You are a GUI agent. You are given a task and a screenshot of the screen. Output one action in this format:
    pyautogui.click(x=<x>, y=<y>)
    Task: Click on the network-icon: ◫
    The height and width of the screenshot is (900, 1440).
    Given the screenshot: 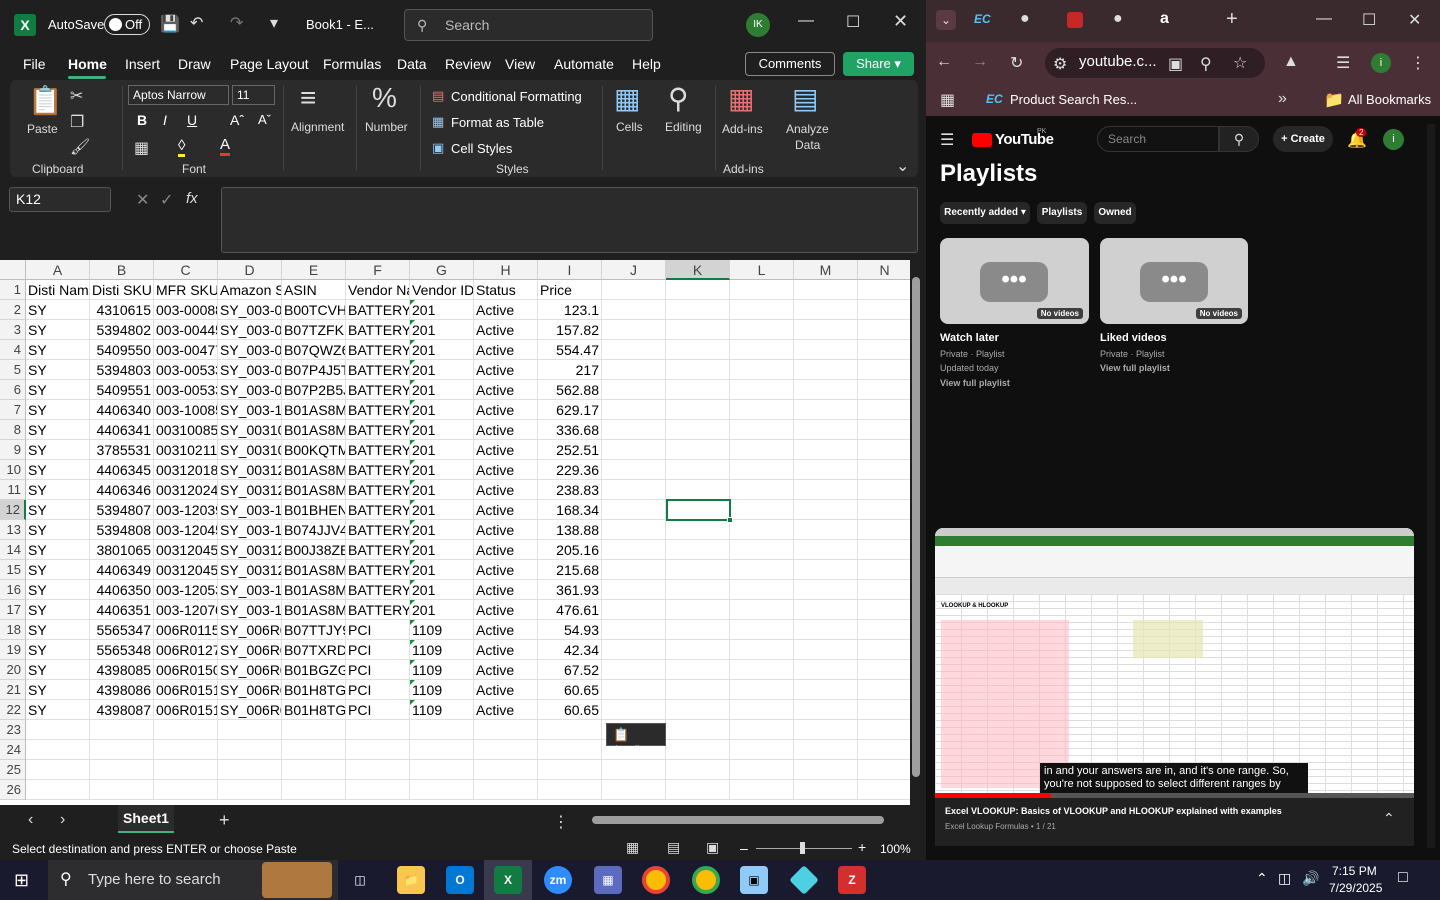 What is the action you would take?
    pyautogui.click(x=1284, y=878)
    